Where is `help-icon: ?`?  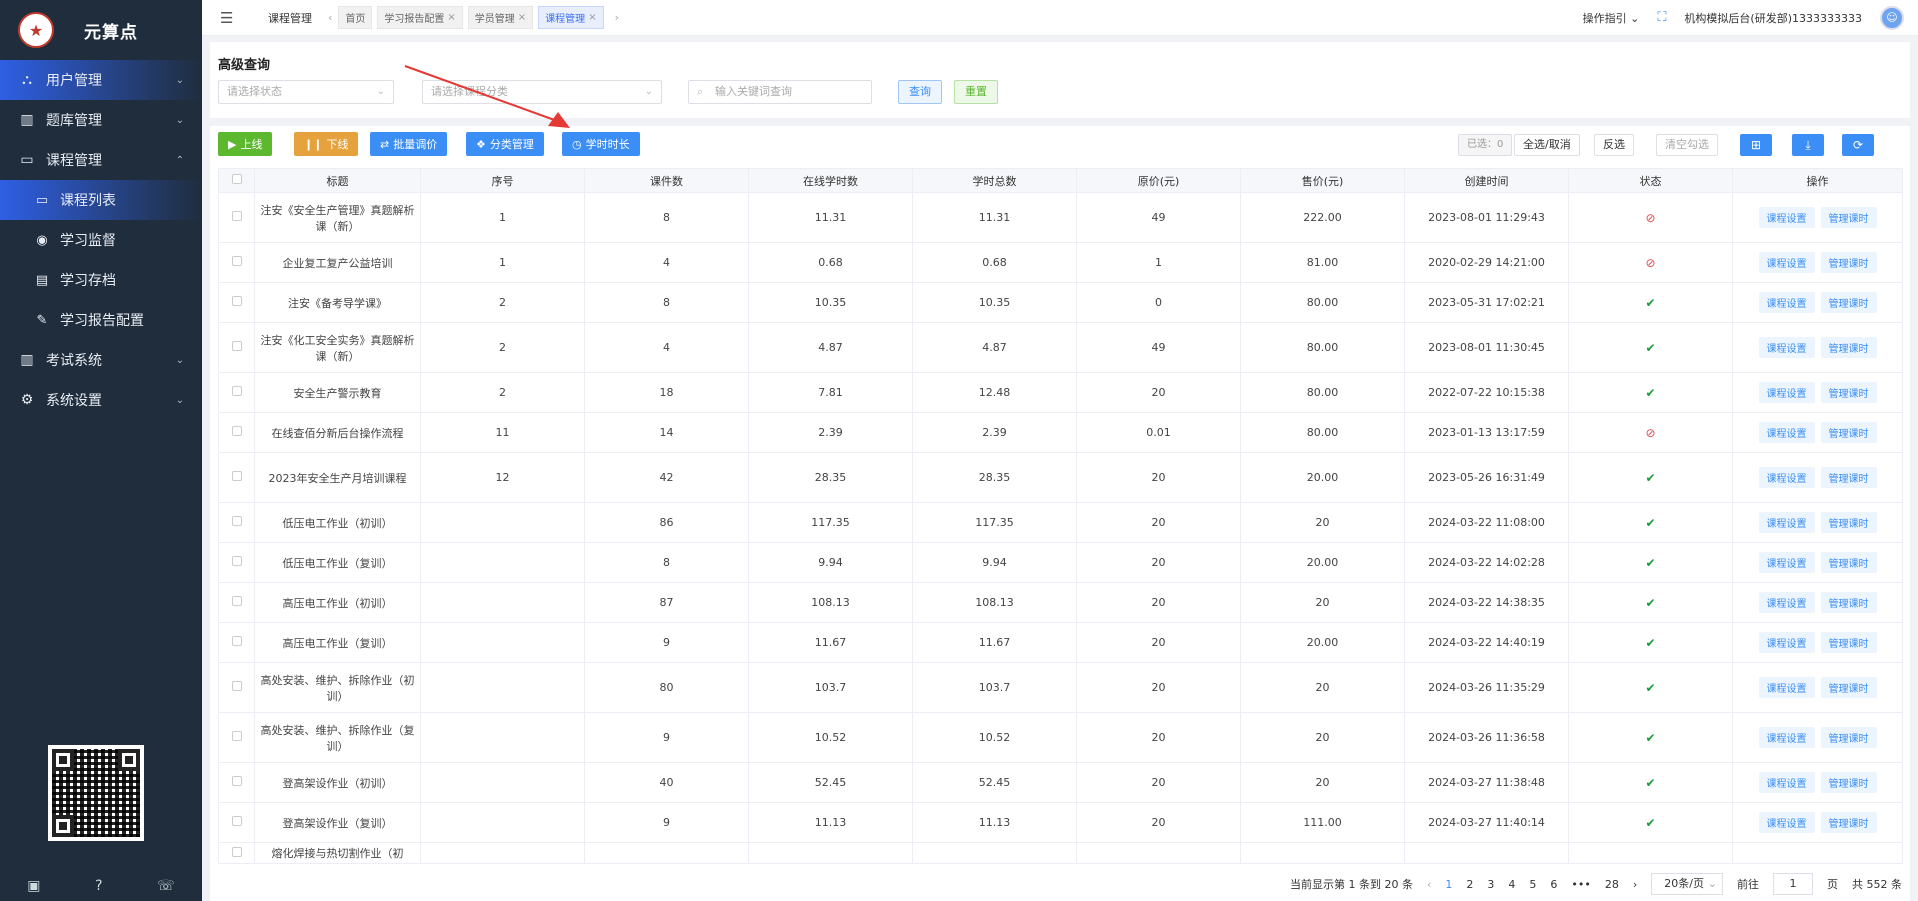 help-icon: ? is located at coordinates (98, 886).